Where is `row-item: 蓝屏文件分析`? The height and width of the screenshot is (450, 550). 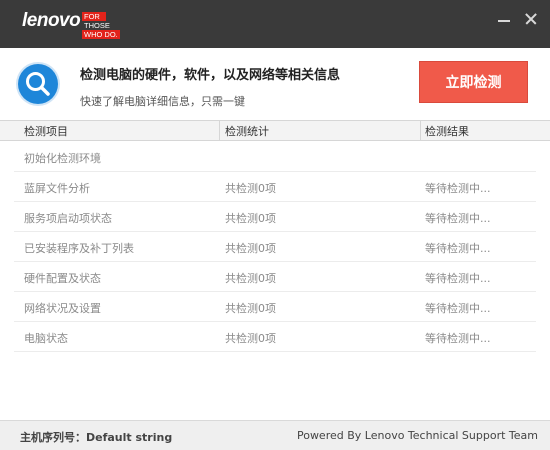
row-item: 蓝屏文件分析 is located at coordinates (57, 188).